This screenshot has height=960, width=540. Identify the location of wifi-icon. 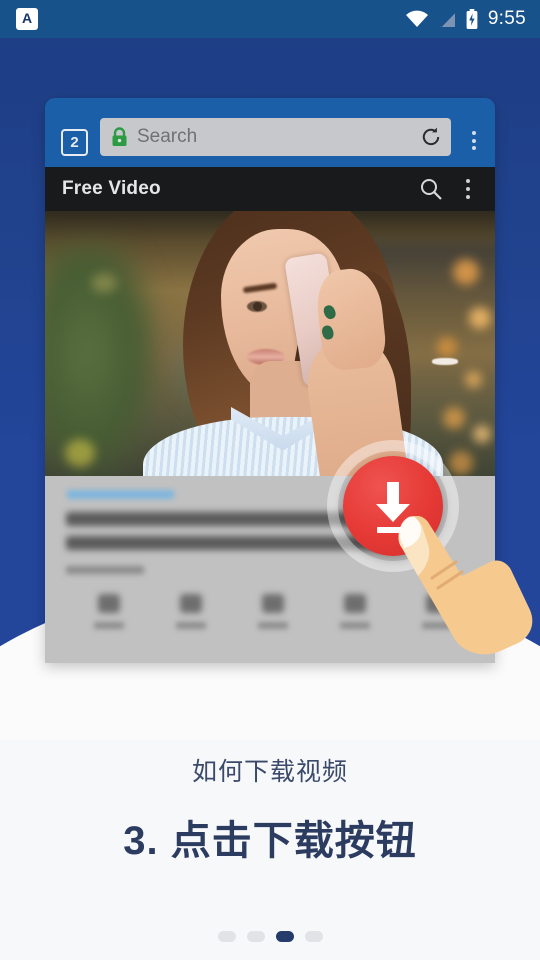
(416, 18).